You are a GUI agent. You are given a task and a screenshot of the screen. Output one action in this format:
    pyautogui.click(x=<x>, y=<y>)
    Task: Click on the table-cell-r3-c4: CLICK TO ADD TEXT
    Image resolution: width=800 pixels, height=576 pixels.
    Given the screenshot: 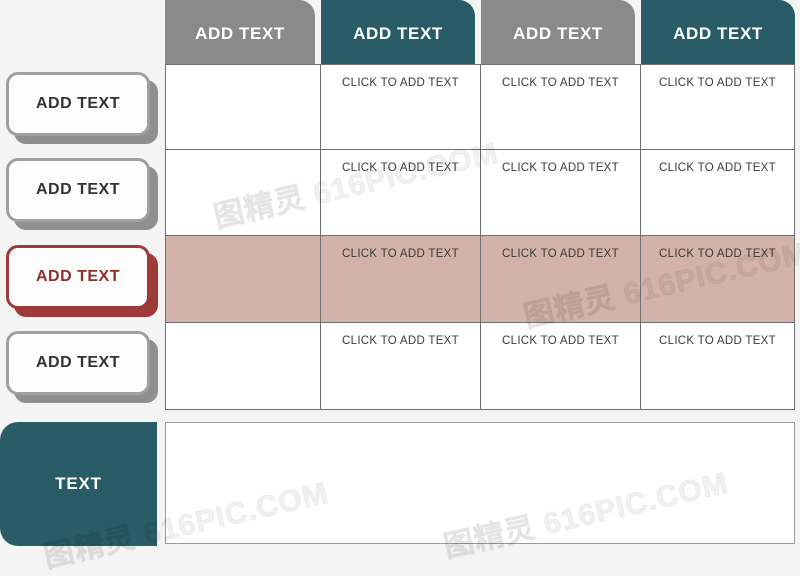 What is the action you would take?
    pyautogui.click(x=718, y=279)
    